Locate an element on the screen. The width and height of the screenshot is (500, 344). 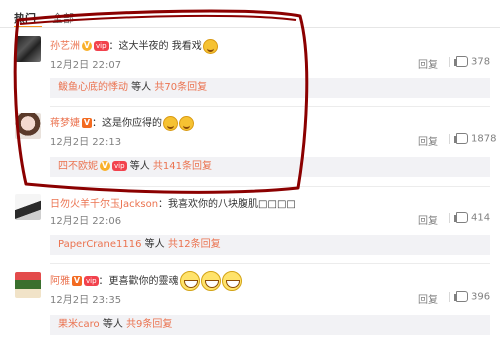
comment-text: ：更喜歡你的靈魂 is located at coordinates (138, 281).